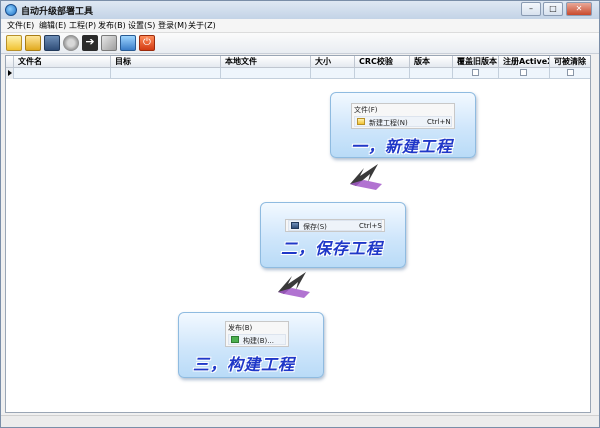 The height and width of the screenshot is (428, 600). I want to click on step-mini-menu: 文件(F) 新建工程(N) Ctrl+N, so click(403, 116).